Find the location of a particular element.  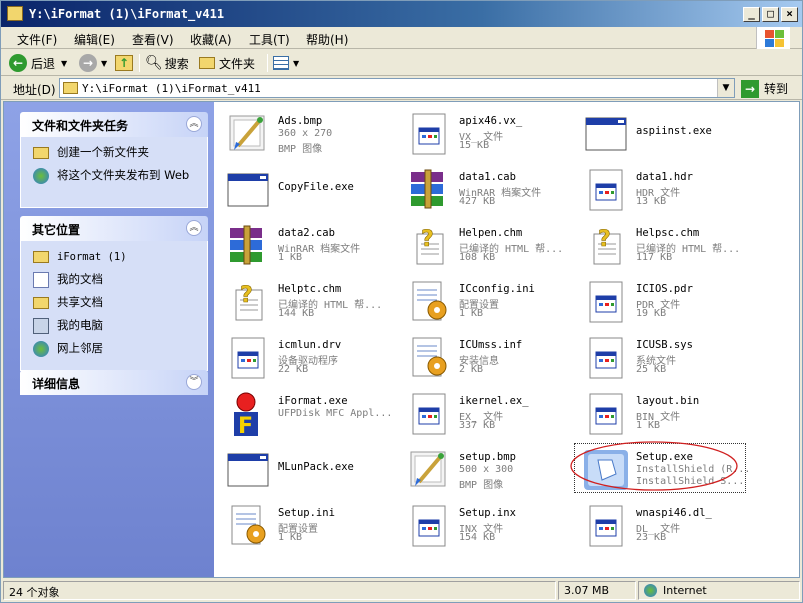

windows-logo-icon is located at coordinates (773, 38).